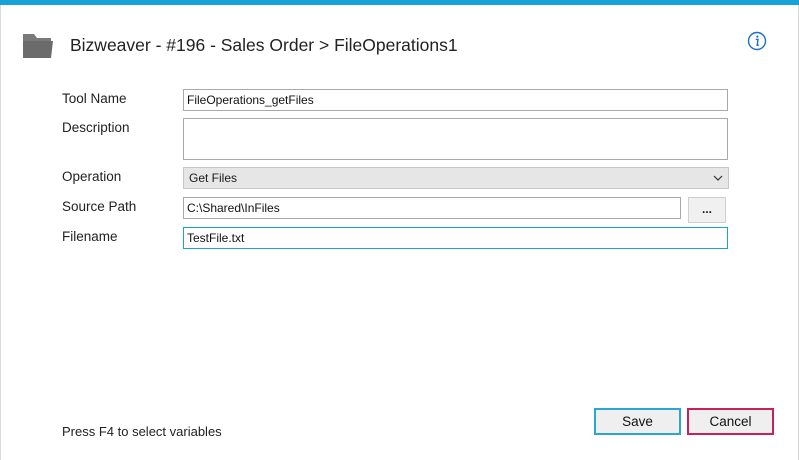  Describe the element at coordinates (456, 178) in the screenshot. I see `operation-select: Get Files` at that location.